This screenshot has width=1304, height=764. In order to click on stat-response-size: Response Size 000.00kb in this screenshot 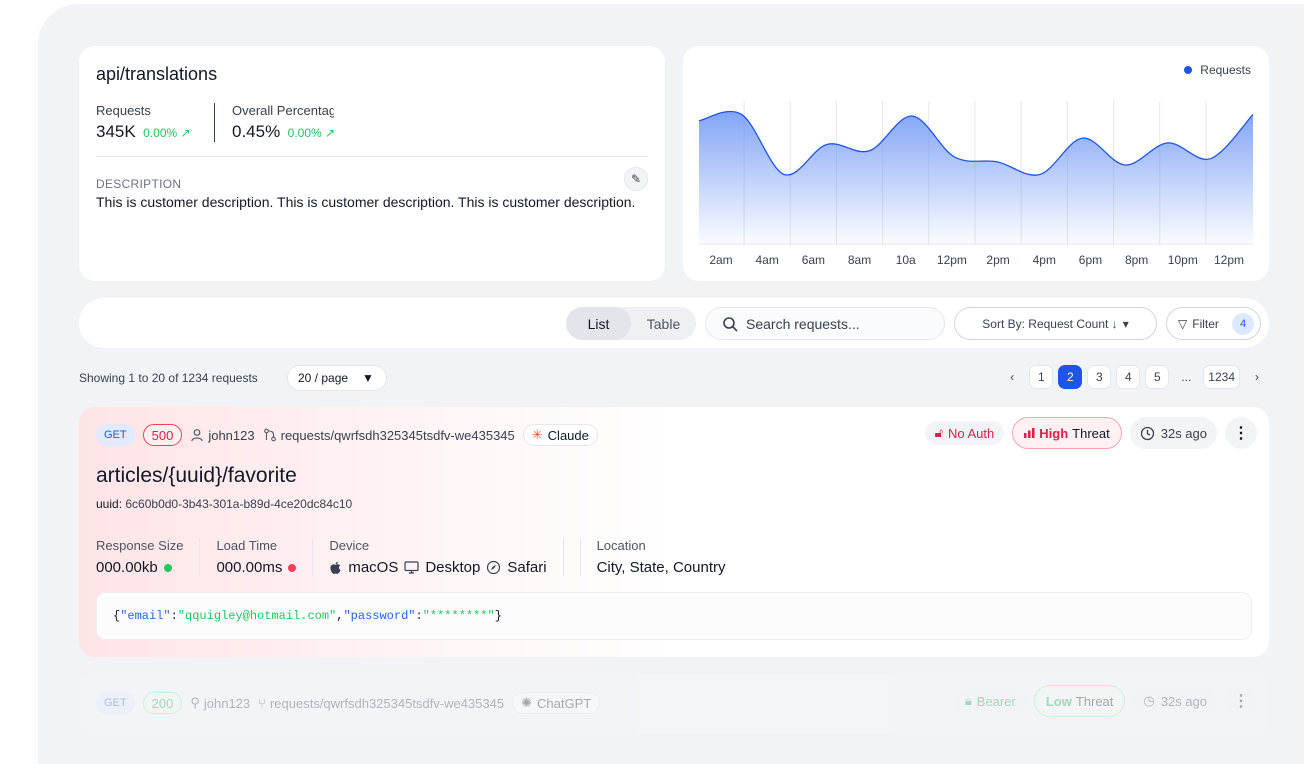, I will do `click(148, 557)`.